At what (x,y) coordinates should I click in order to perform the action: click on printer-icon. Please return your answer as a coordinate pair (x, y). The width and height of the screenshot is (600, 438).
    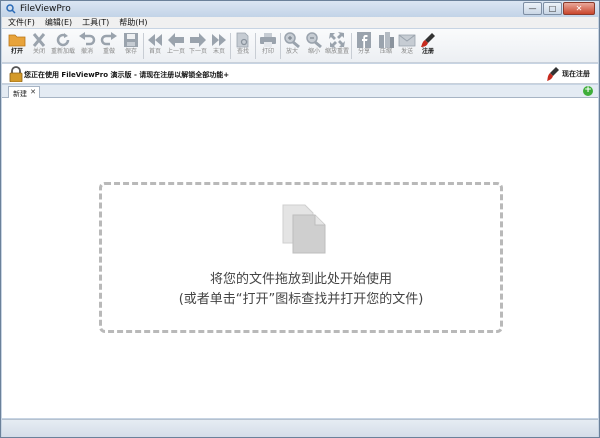
    Looking at the image, I should click on (268, 40).